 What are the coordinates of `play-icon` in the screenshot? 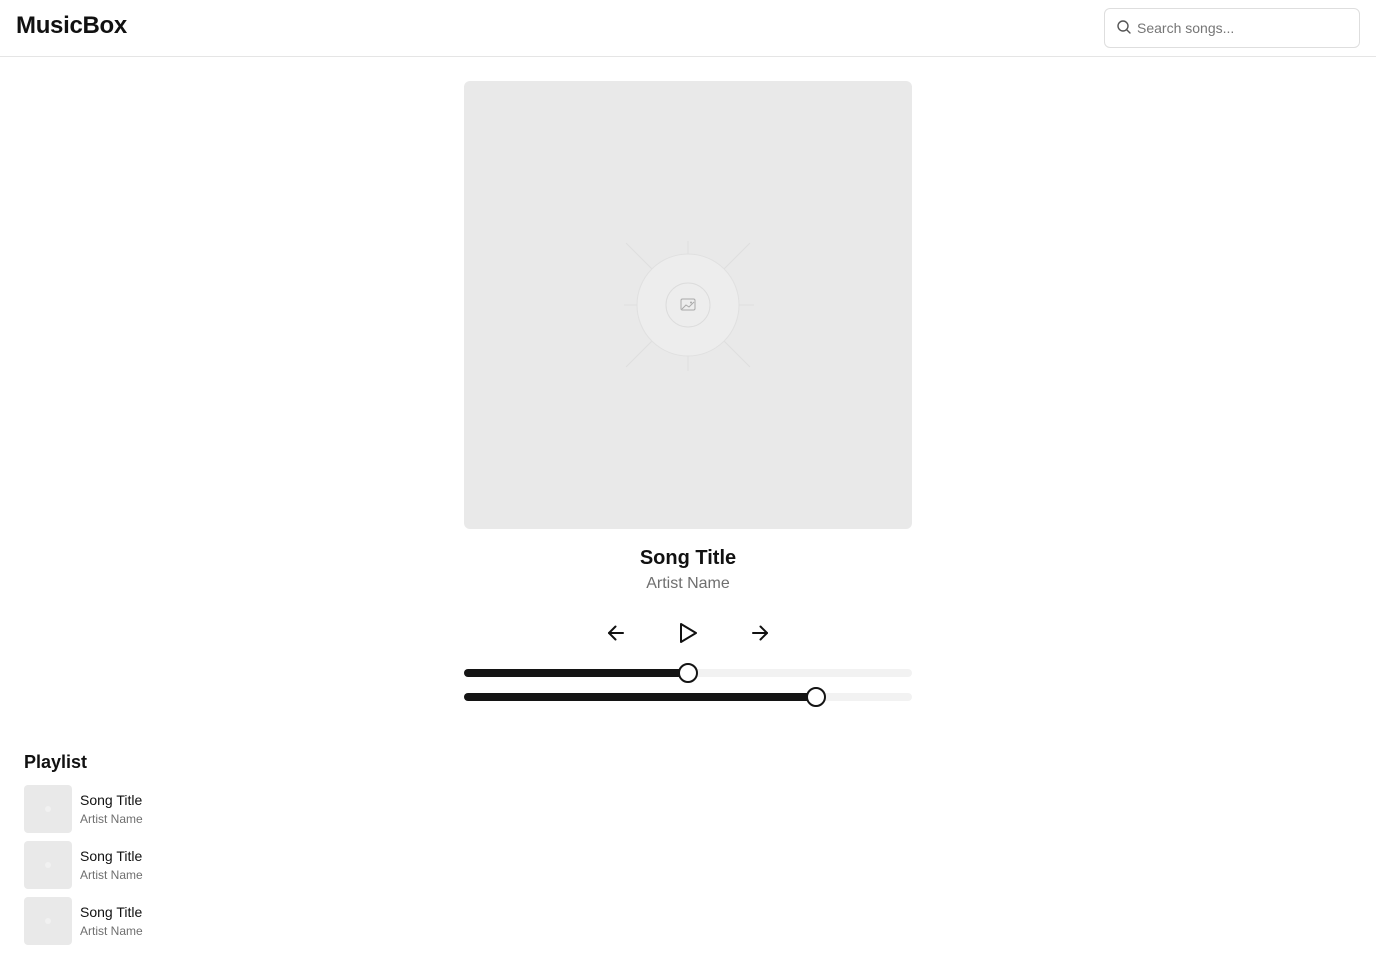 It's located at (688, 633).